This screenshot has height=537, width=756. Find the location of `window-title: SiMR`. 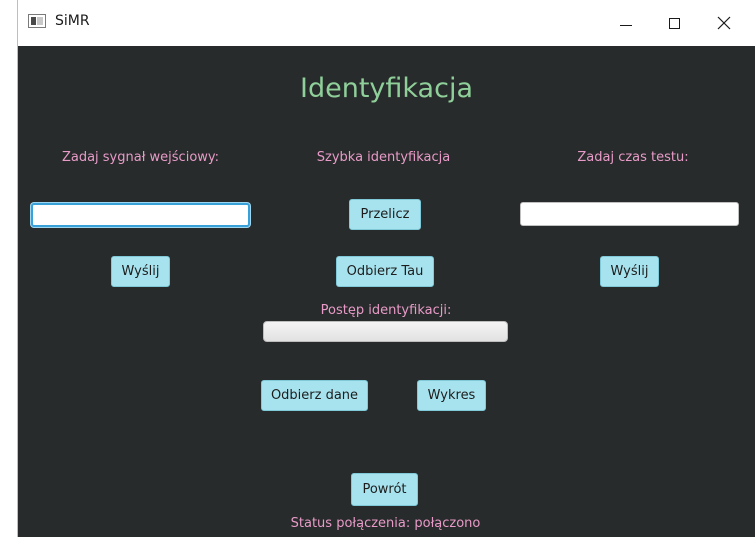

window-title: SiMR is located at coordinates (72, 21).